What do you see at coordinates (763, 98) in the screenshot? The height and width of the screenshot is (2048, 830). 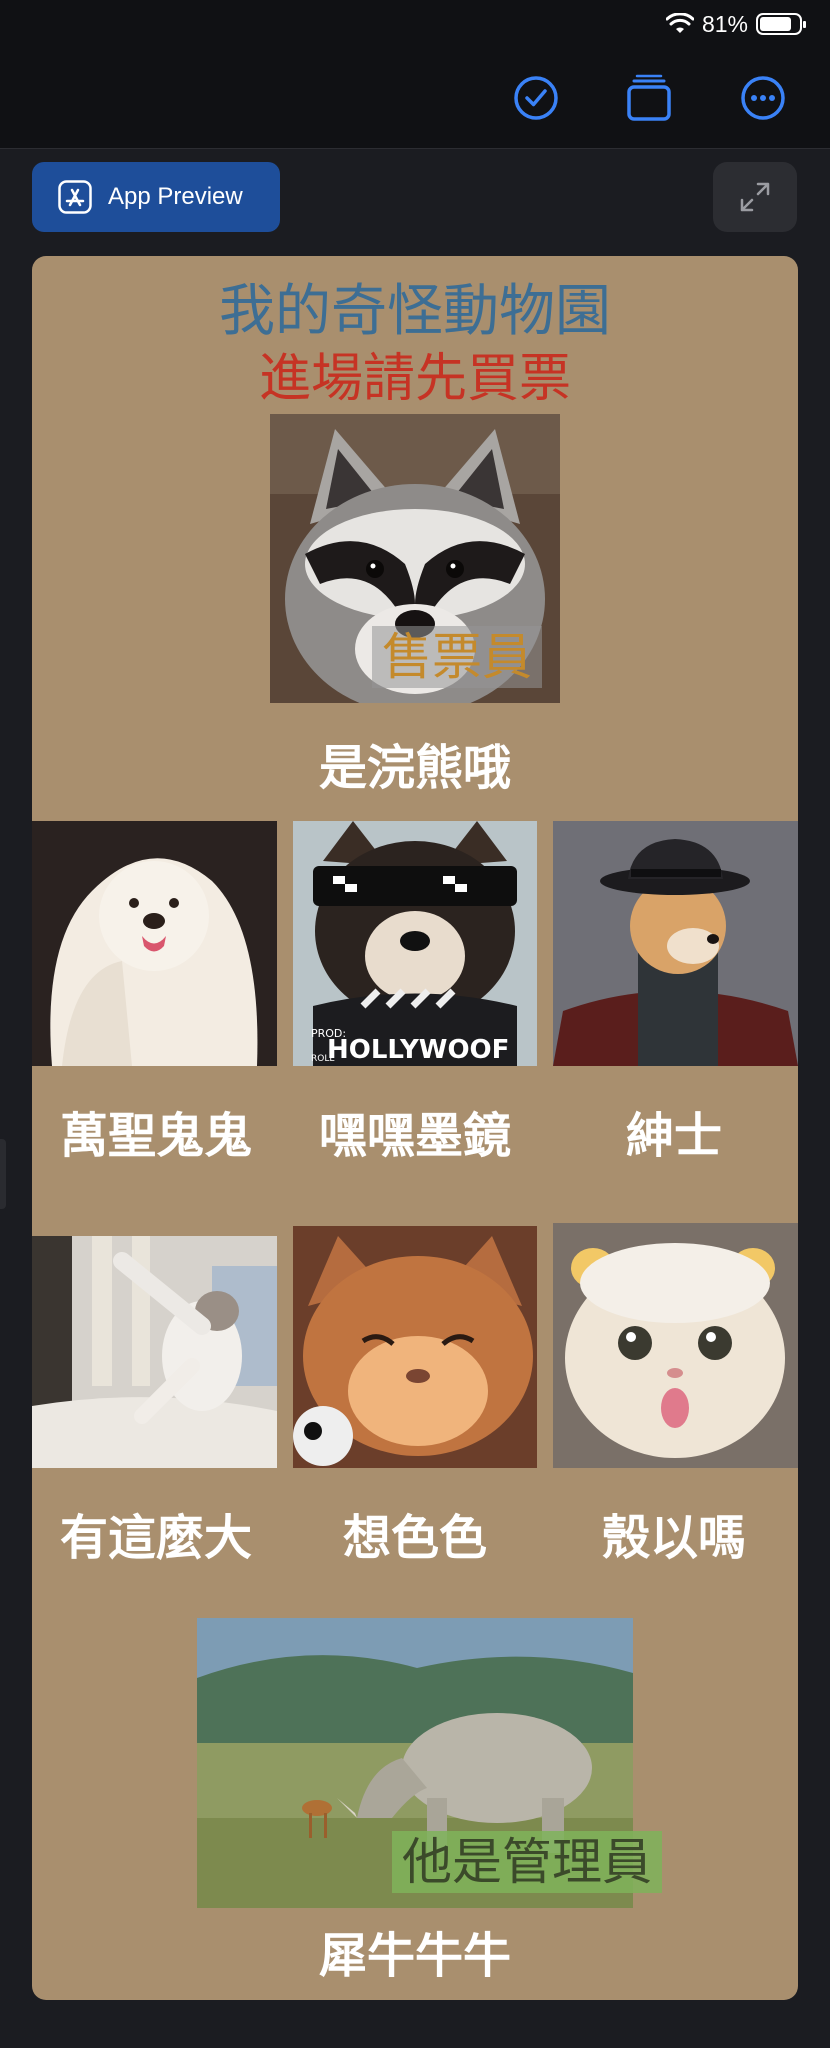 I see `more-circle-icon` at bounding box center [763, 98].